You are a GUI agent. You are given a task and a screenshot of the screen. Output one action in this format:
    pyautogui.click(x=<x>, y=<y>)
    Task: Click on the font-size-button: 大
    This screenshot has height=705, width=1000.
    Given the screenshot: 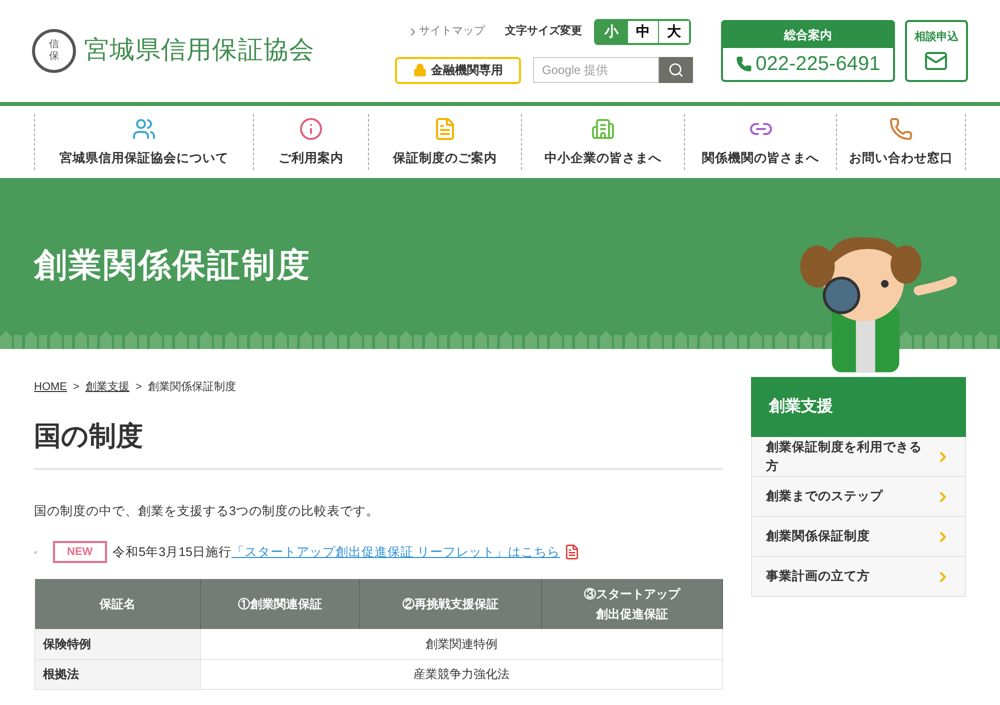 What is the action you would take?
    pyautogui.click(x=674, y=31)
    